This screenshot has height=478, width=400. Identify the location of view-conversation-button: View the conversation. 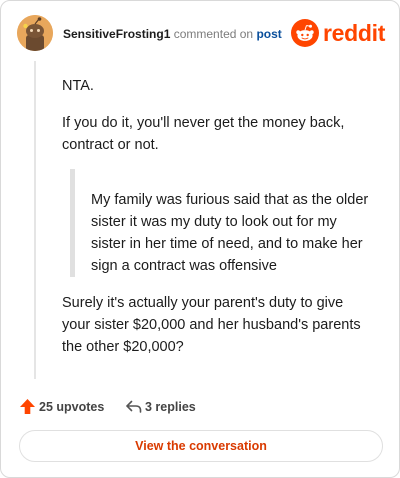
(201, 446).